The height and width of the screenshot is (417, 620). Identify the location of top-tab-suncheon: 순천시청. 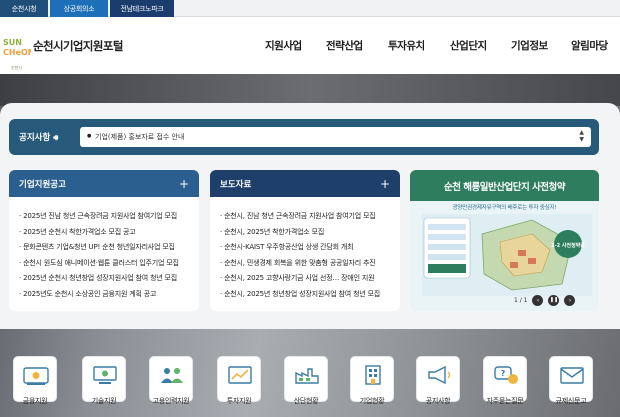
(24, 8).